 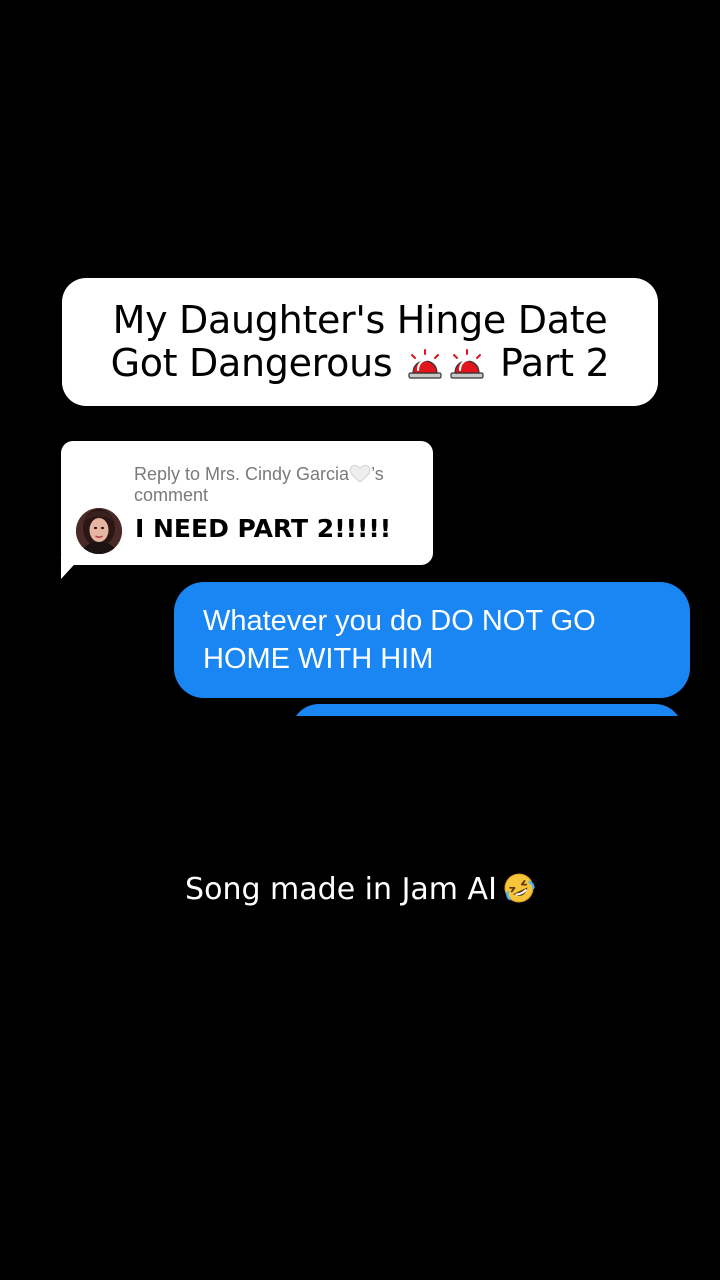 What do you see at coordinates (554, 363) in the screenshot?
I see `title-line-2-end: Part 2` at bounding box center [554, 363].